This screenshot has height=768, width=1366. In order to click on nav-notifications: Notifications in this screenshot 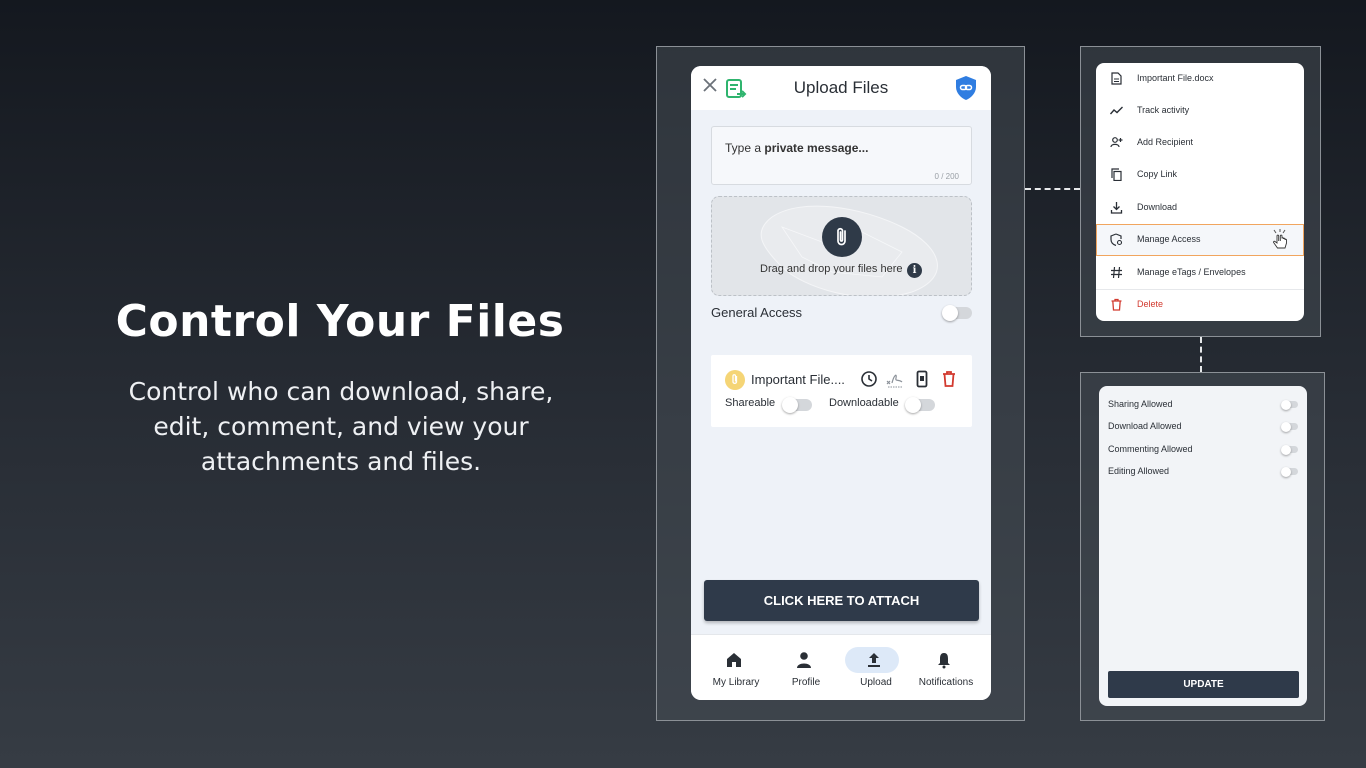, I will do `click(946, 667)`.